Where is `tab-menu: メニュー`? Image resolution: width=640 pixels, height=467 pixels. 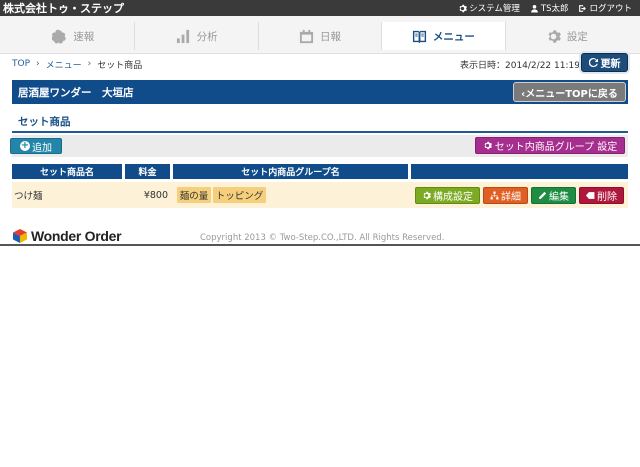
tab-menu: メニュー is located at coordinates (443, 36).